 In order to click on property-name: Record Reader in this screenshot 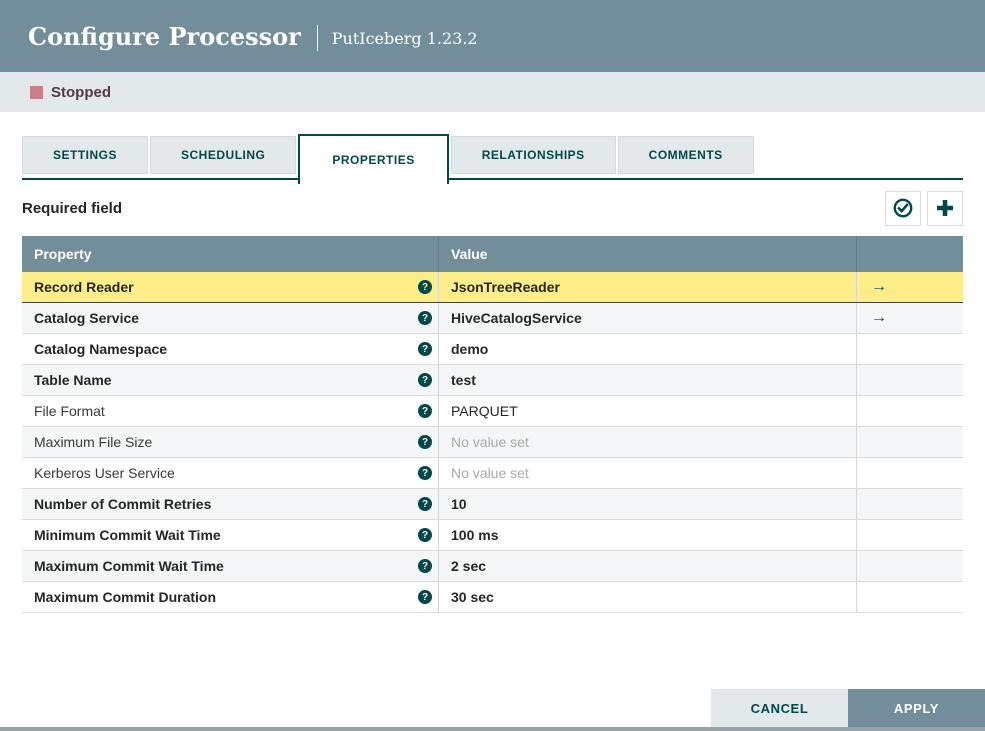, I will do `click(84, 287)`.